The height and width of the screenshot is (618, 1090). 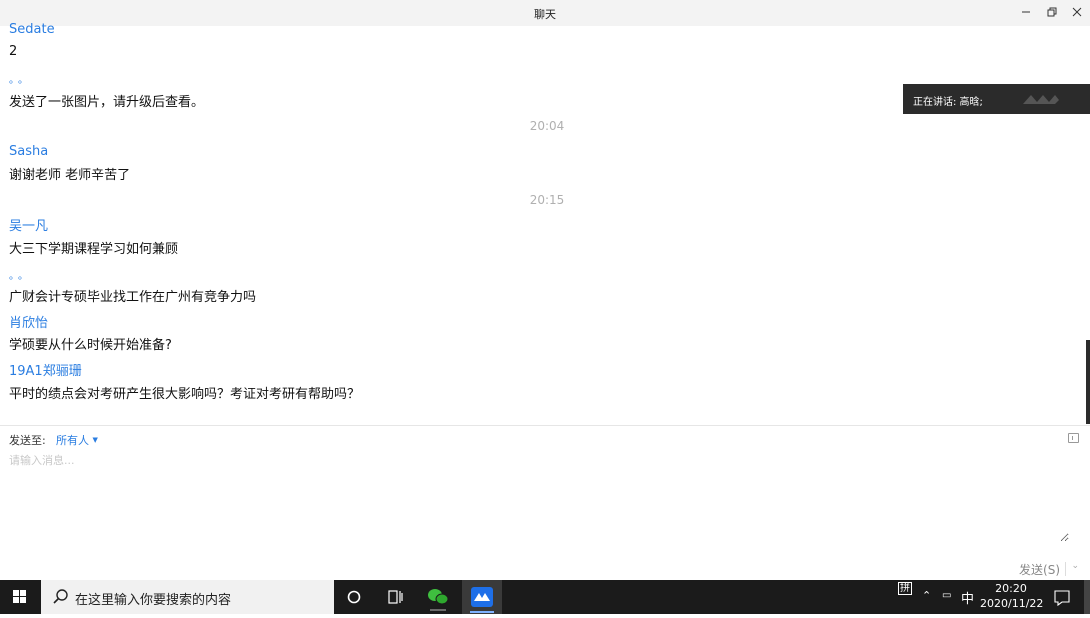 I want to click on tencent-meeting-taskbar-button, so click(x=482, y=597).